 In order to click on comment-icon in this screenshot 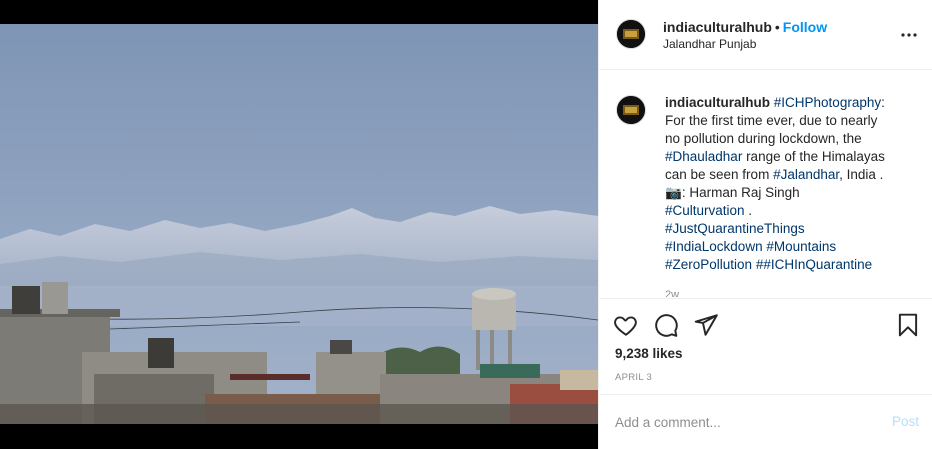, I will do `click(666, 325)`.